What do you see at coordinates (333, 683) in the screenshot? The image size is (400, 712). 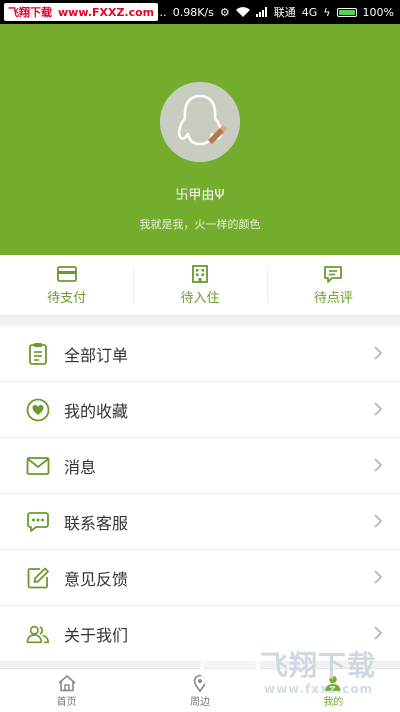 I see `person-icon` at bounding box center [333, 683].